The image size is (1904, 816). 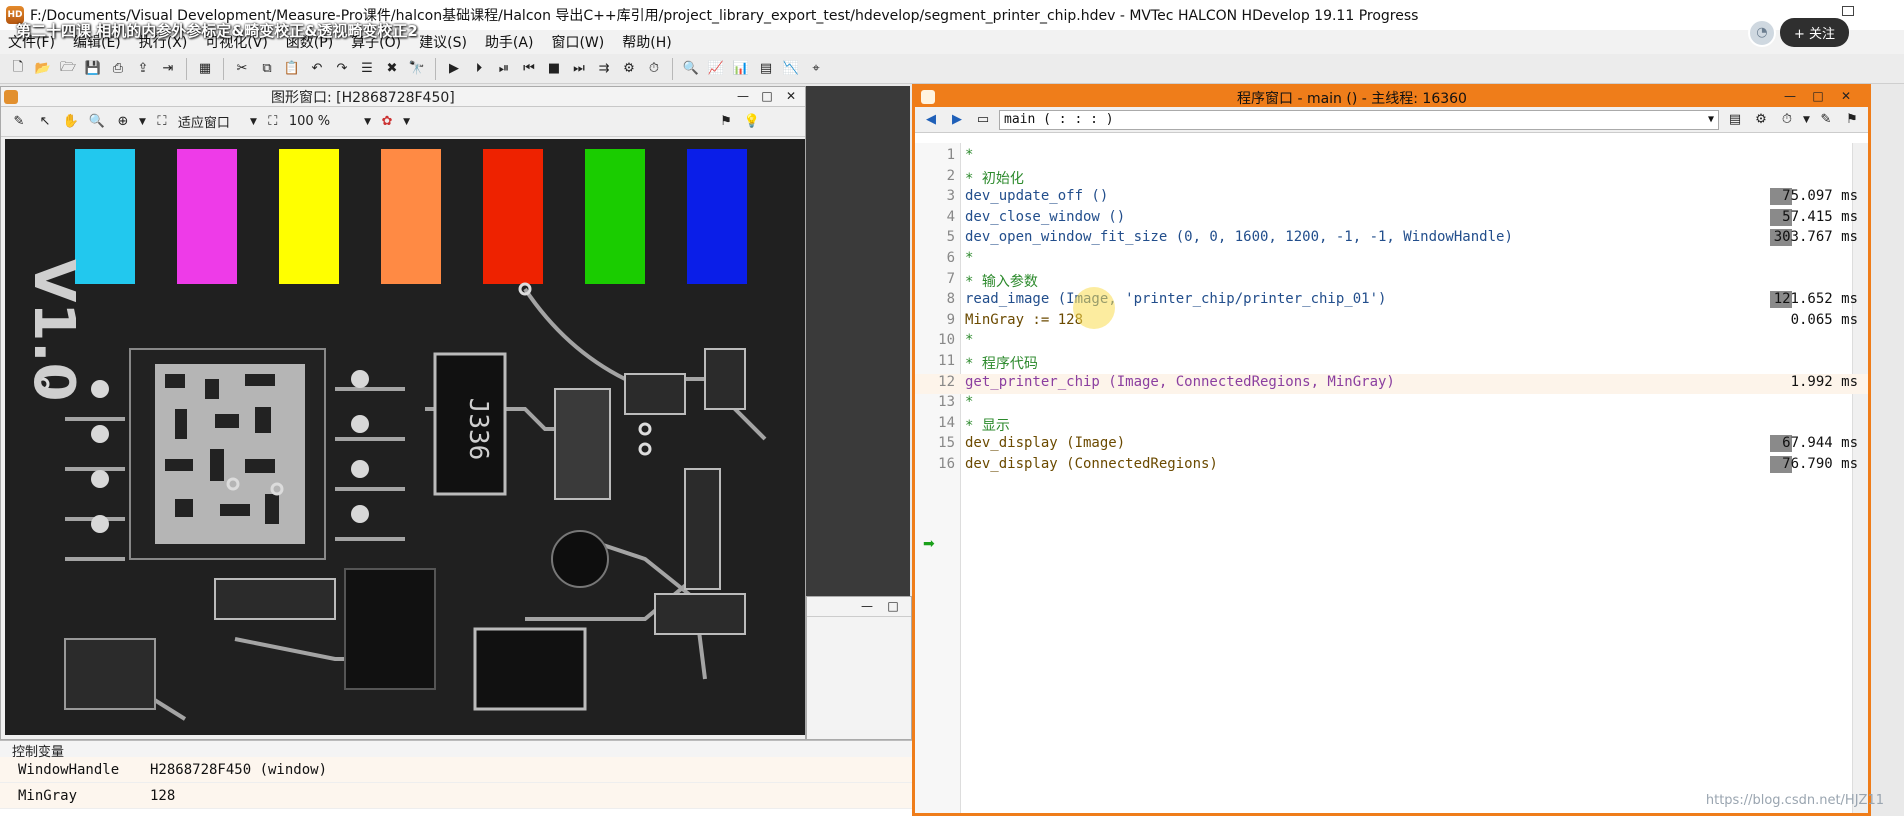 What do you see at coordinates (1391, 342) in the screenshot?
I see `code-line: 10 *` at bounding box center [1391, 342].